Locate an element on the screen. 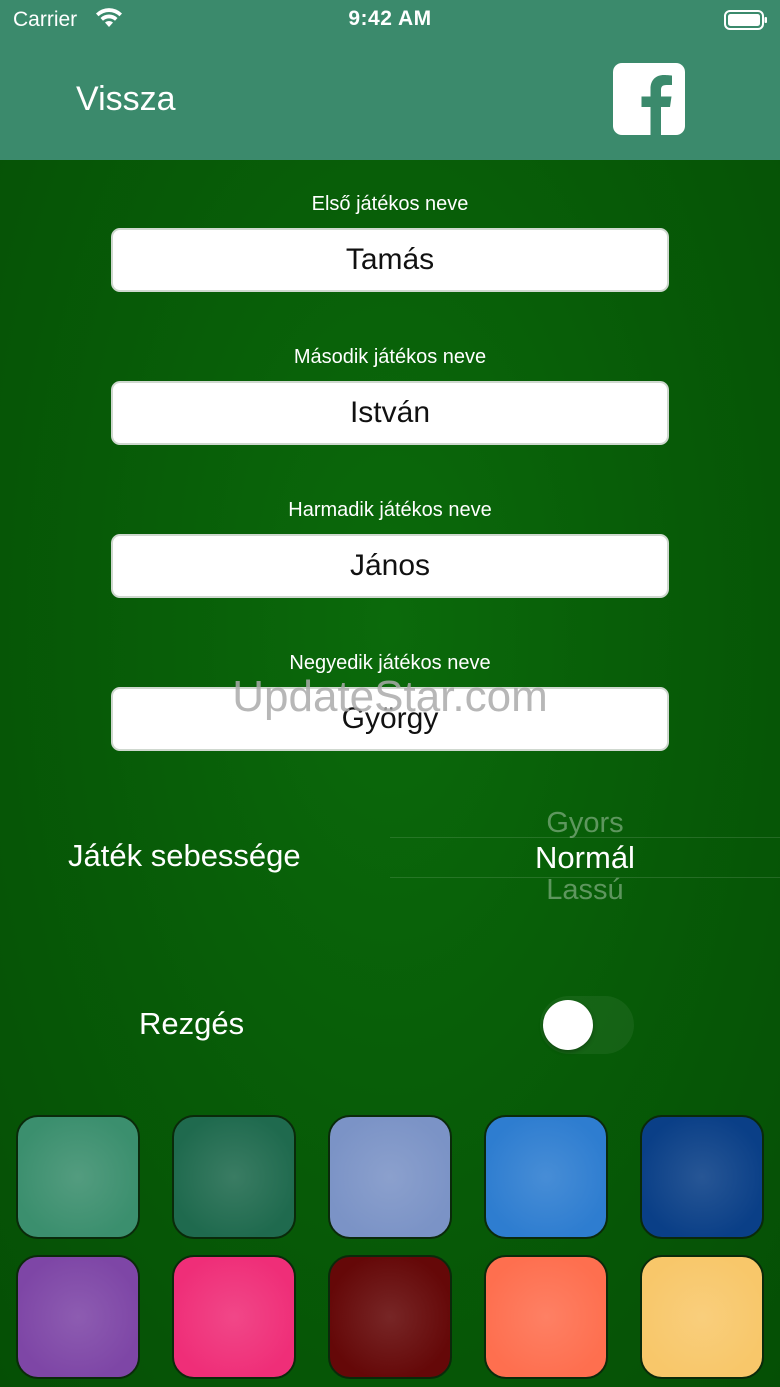  game-speed-label: Játék sebessége is located at coordinates (184, 855).